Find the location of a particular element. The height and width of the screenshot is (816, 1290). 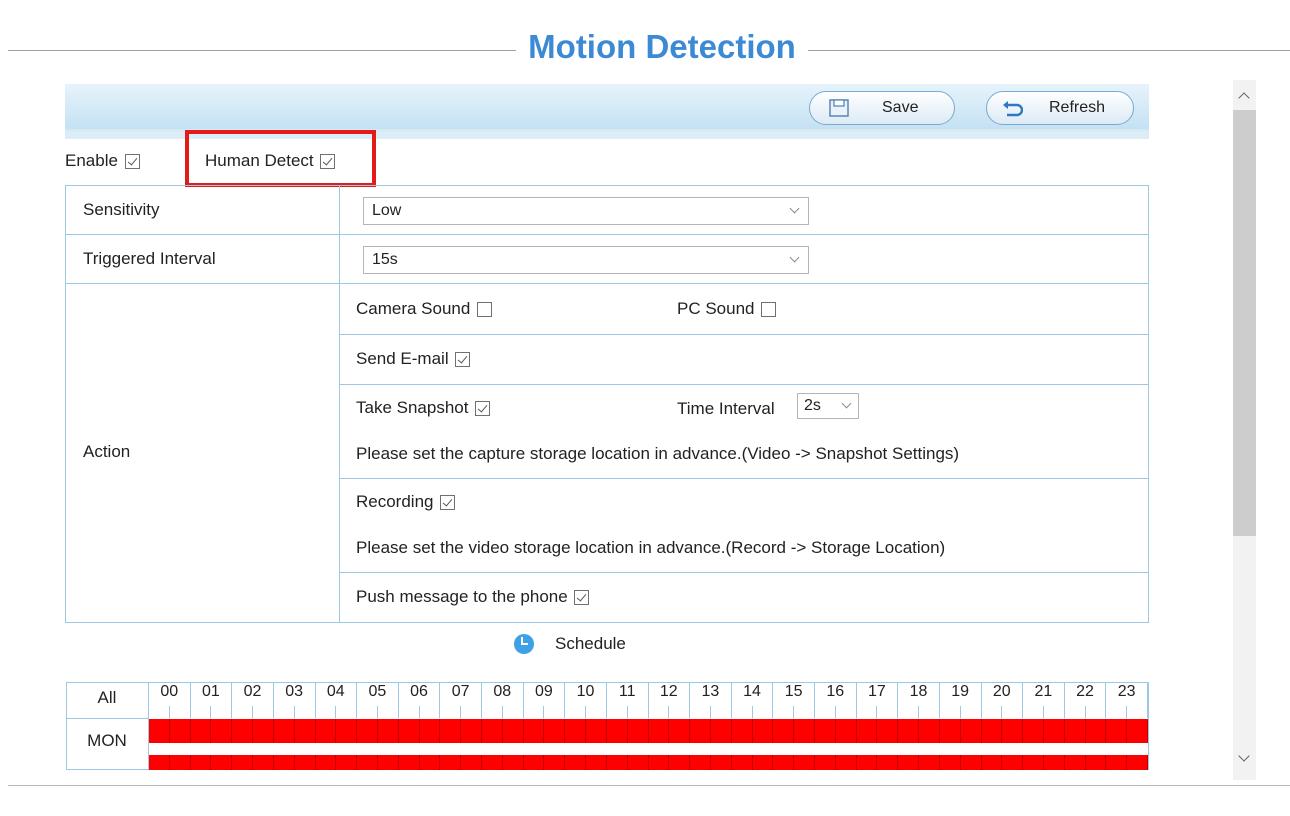

enable-checkbox is located at coordinates (132, 162).